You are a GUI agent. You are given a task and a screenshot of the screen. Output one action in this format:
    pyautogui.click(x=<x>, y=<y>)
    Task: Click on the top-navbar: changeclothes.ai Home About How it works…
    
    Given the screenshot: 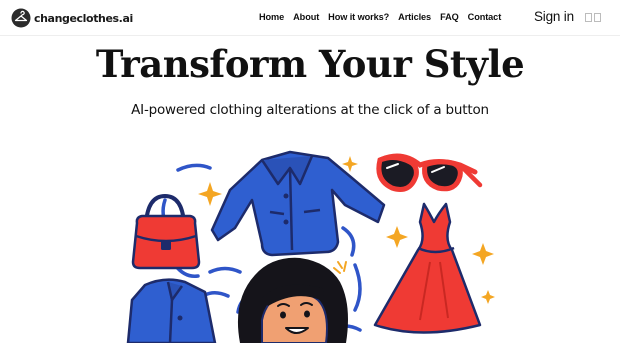 What is the action you would take?
    pyautogui.click(x=310, y=18)
    